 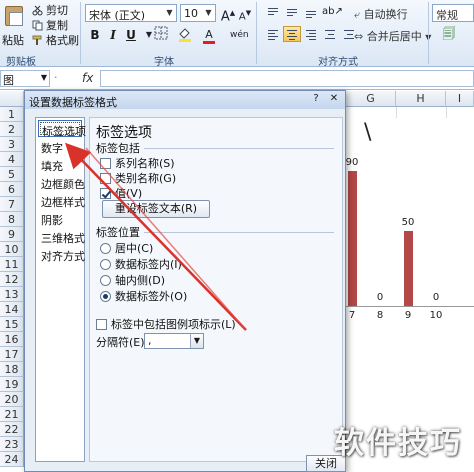 What do you see at coordinates (228, 14) in the screenshot?
I see `grow-font-button: A▲` at bounding box center [228, 14].